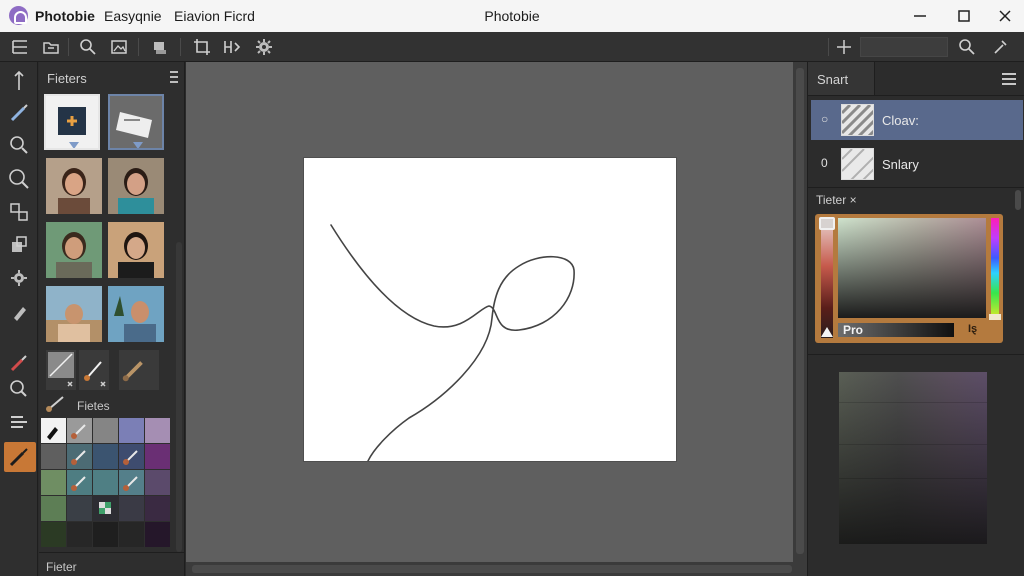  Describe the element at coordinates (19, 363) in the screenshot. I see `red-brush-tool-icon` at that location.